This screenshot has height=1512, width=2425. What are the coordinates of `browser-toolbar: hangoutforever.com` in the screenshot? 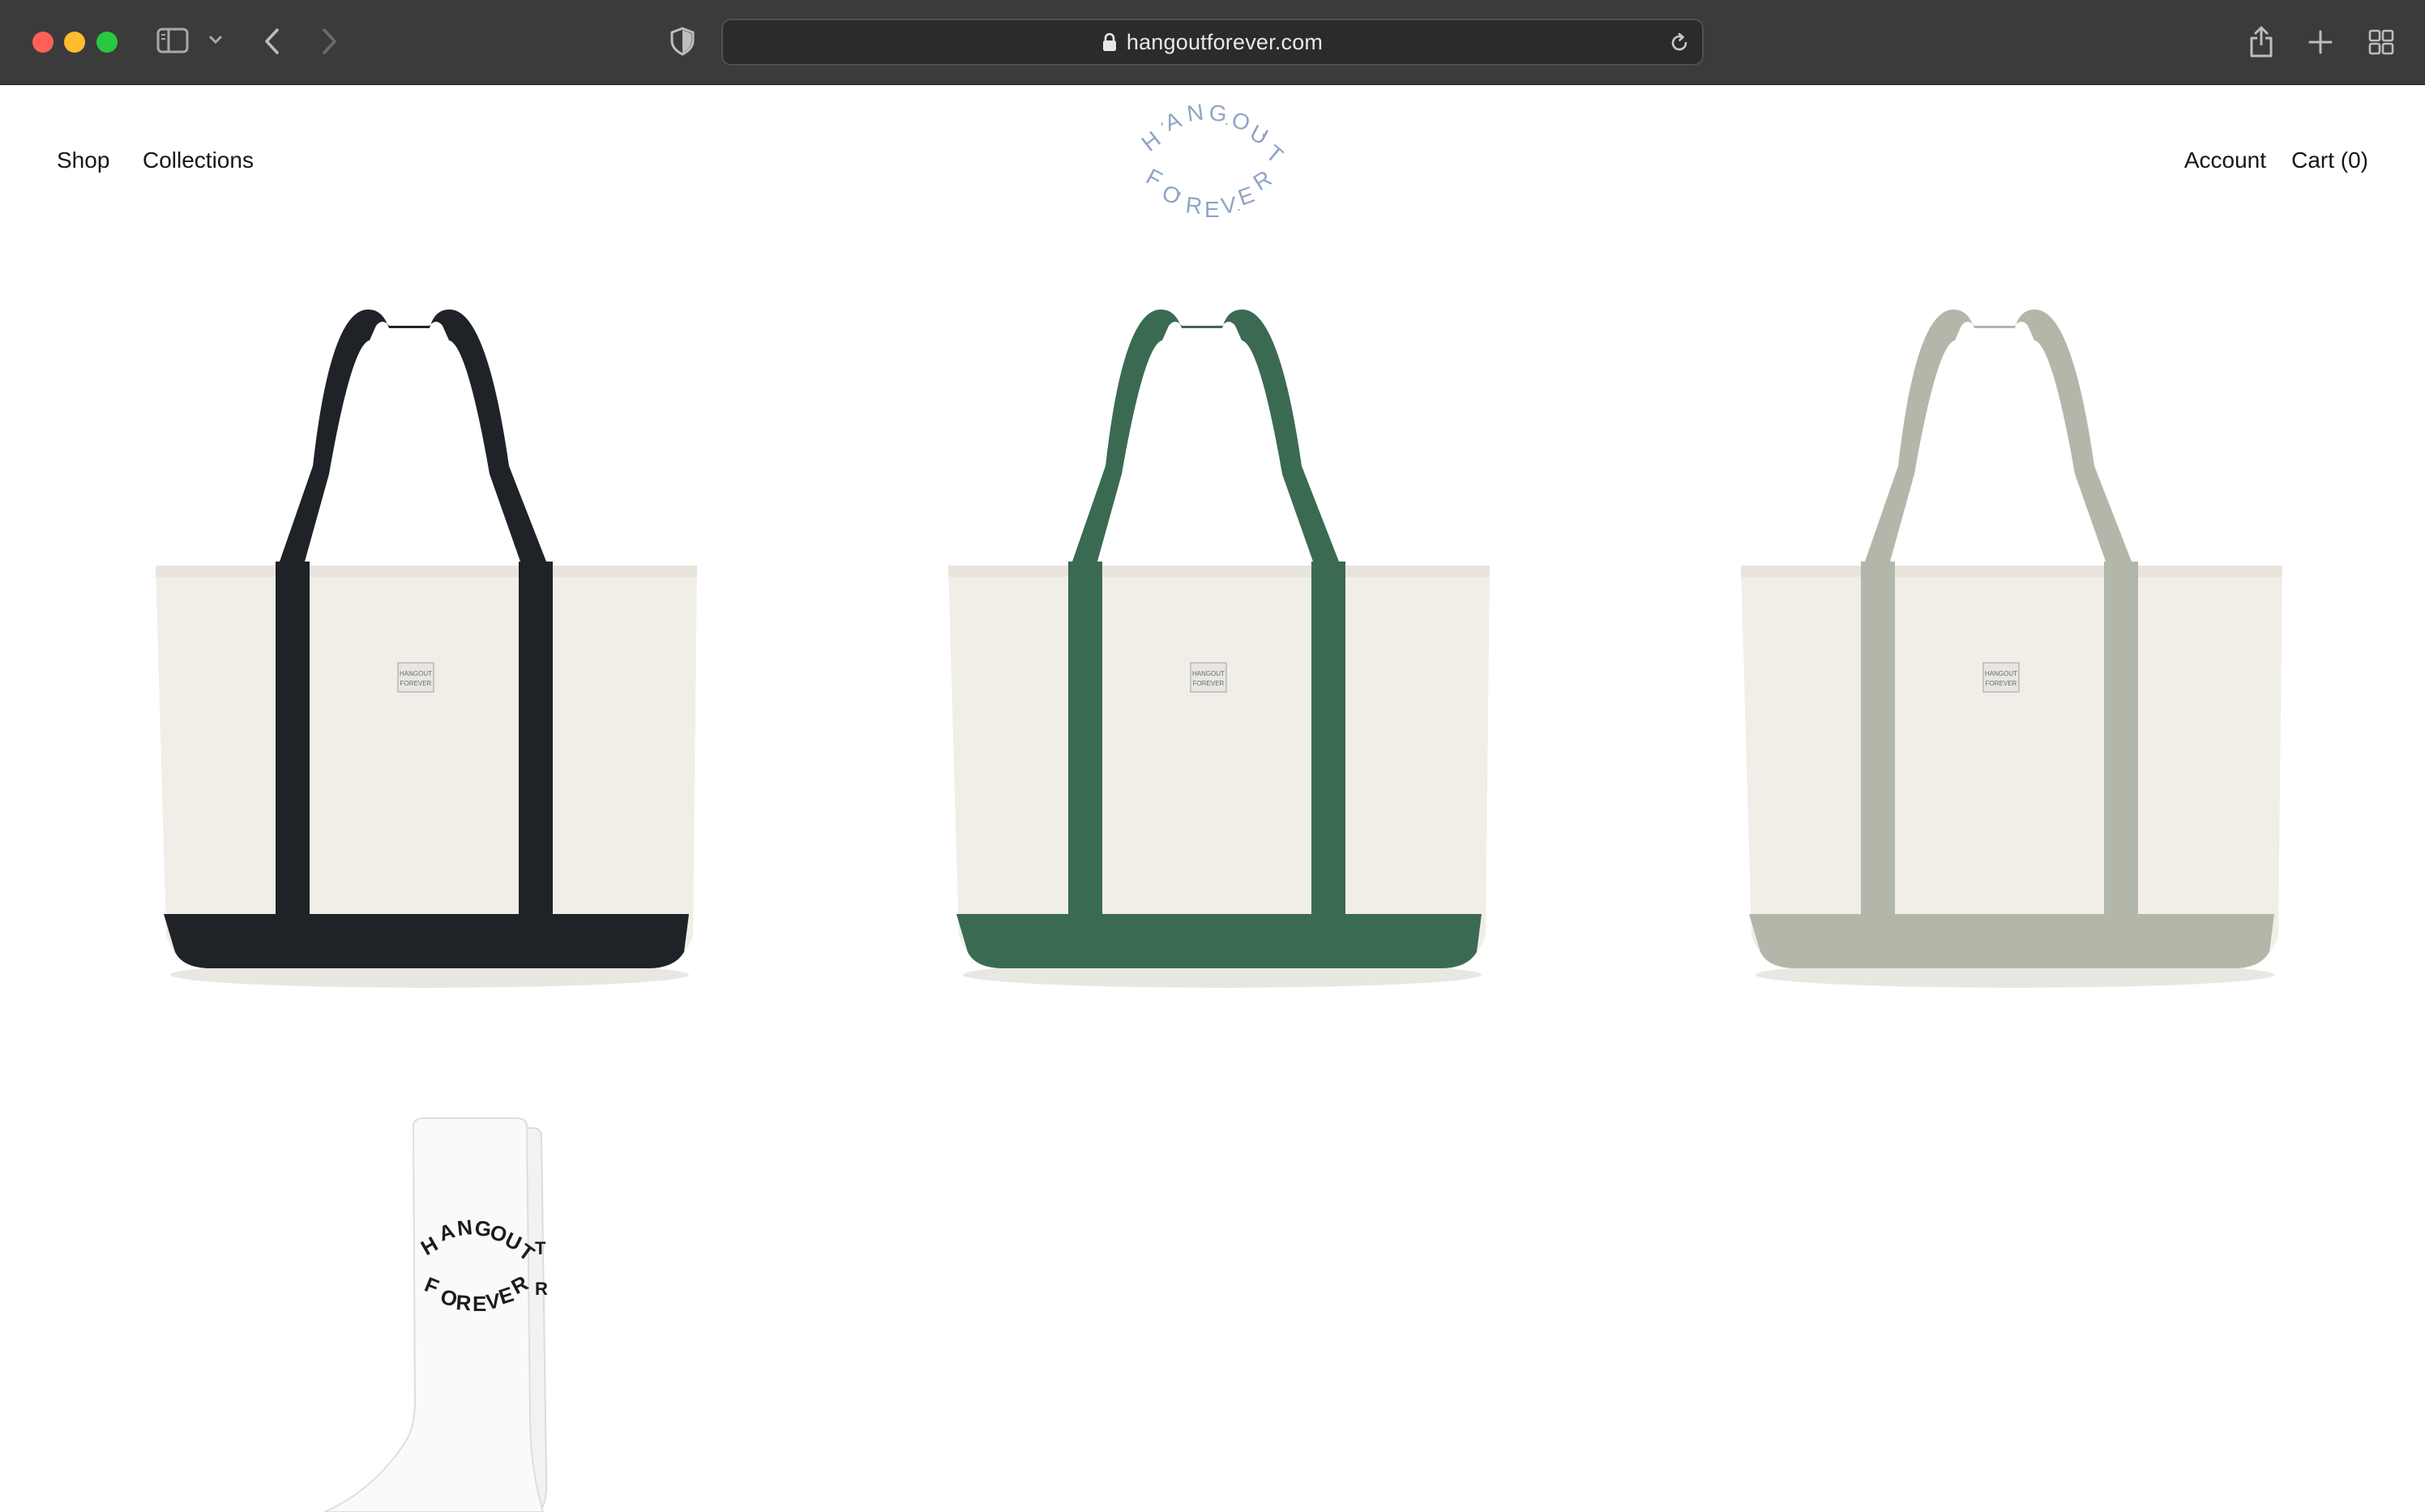 It's located at (1212, 43).